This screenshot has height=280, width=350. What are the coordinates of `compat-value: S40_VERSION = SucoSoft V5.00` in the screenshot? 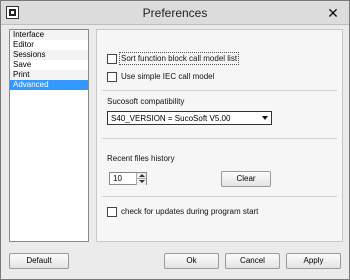 It's located at (171, 118).